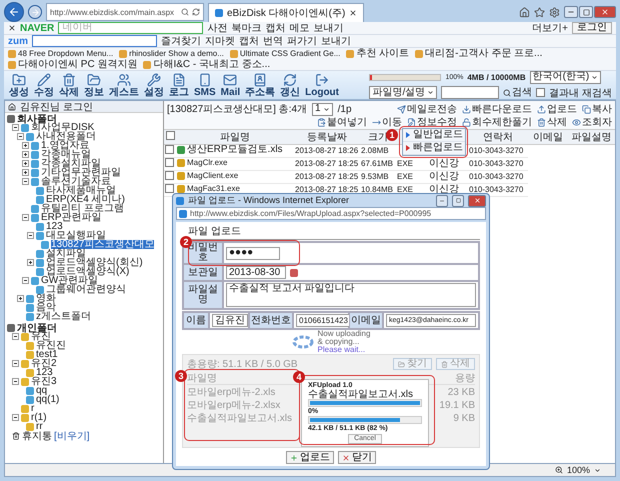 The width and height of the screenshot is (620, 481). What do you see at coordinates (578, 470) in the screenshot?
I see `zoom-level: 100%` at bounding box center [578, 470].